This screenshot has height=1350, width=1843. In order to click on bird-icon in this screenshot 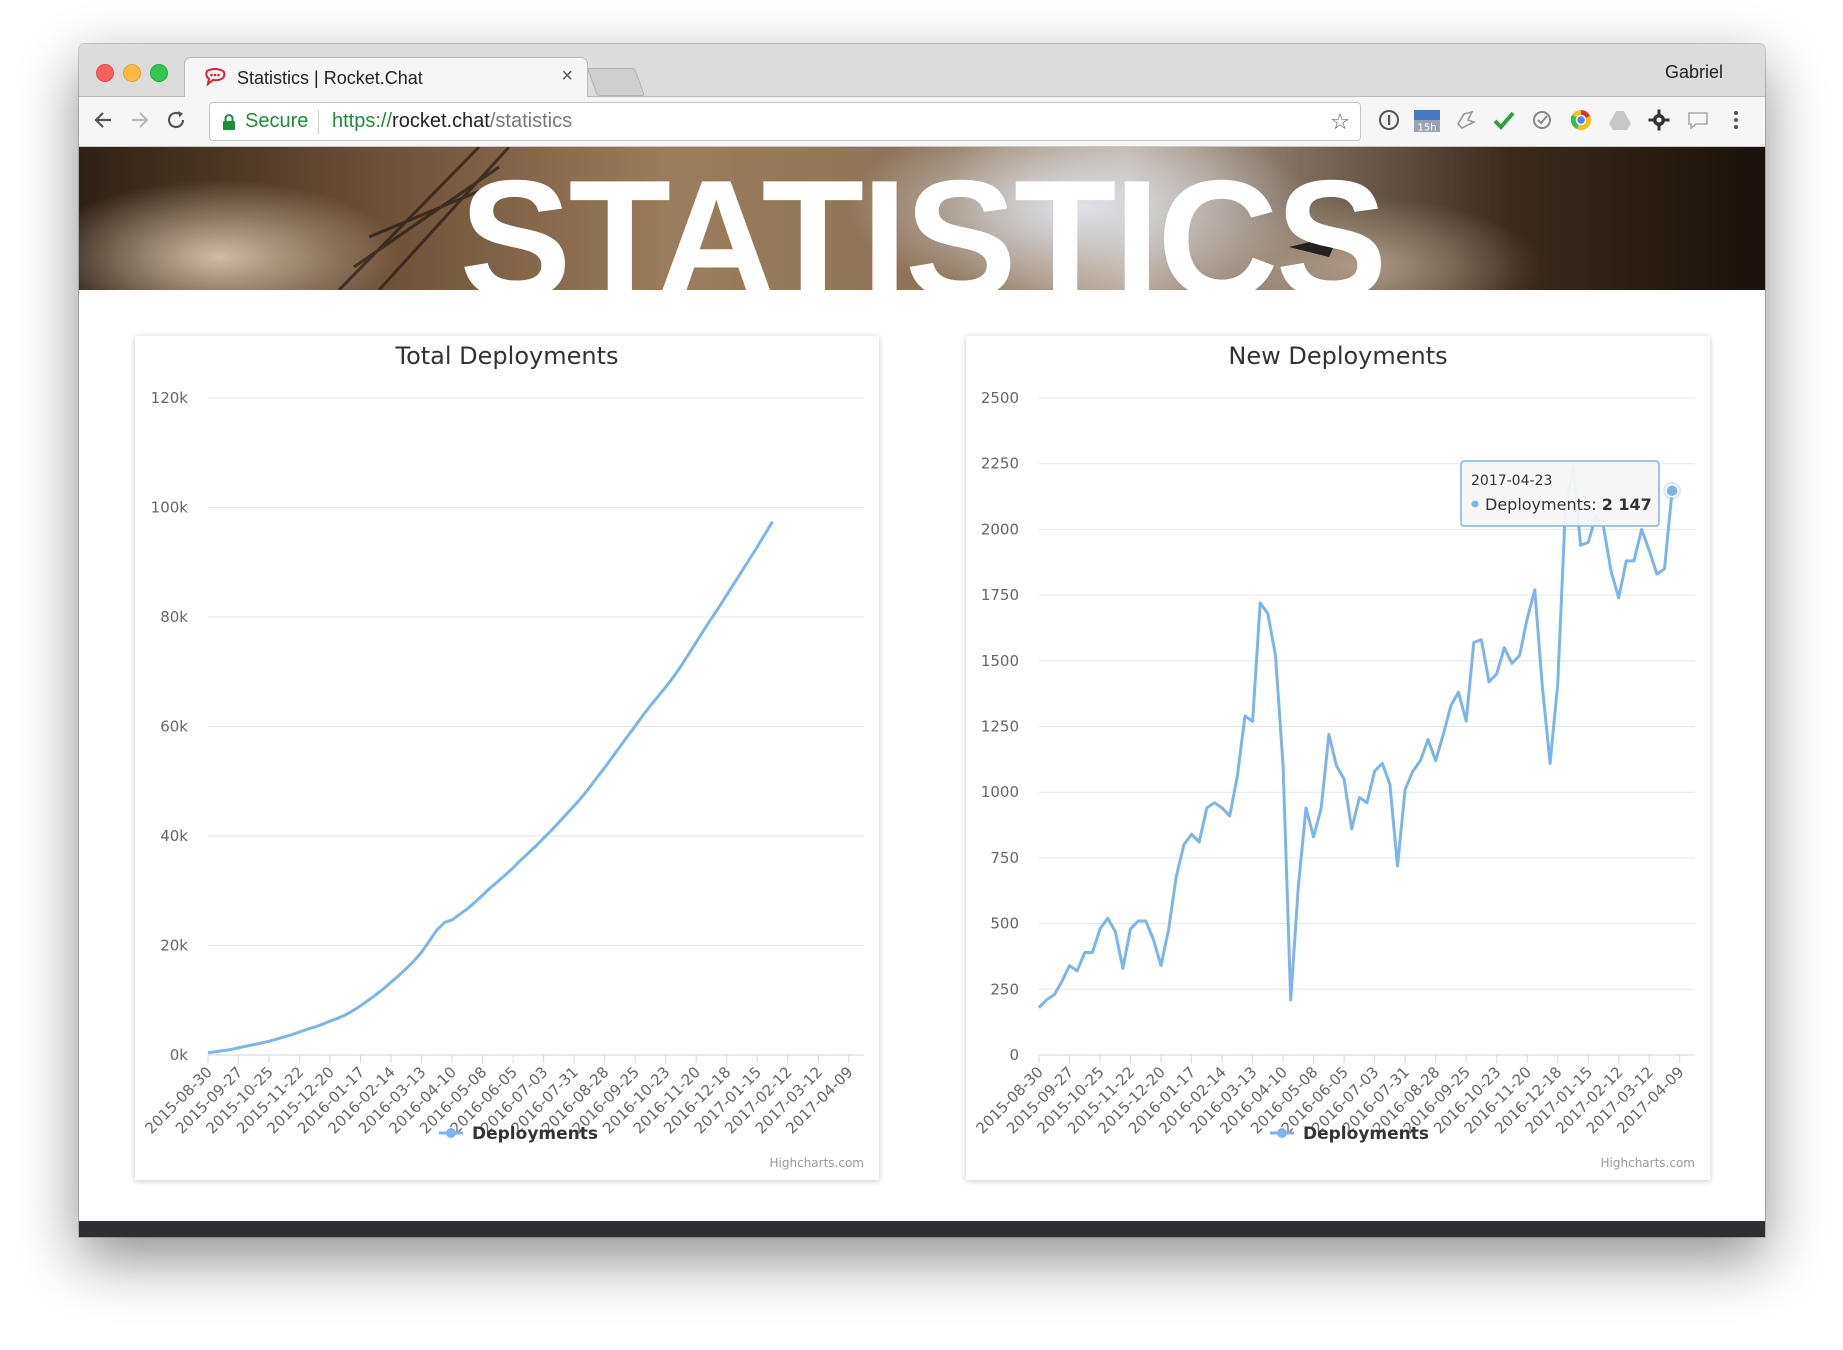, I will do `click(1466, 120)`.